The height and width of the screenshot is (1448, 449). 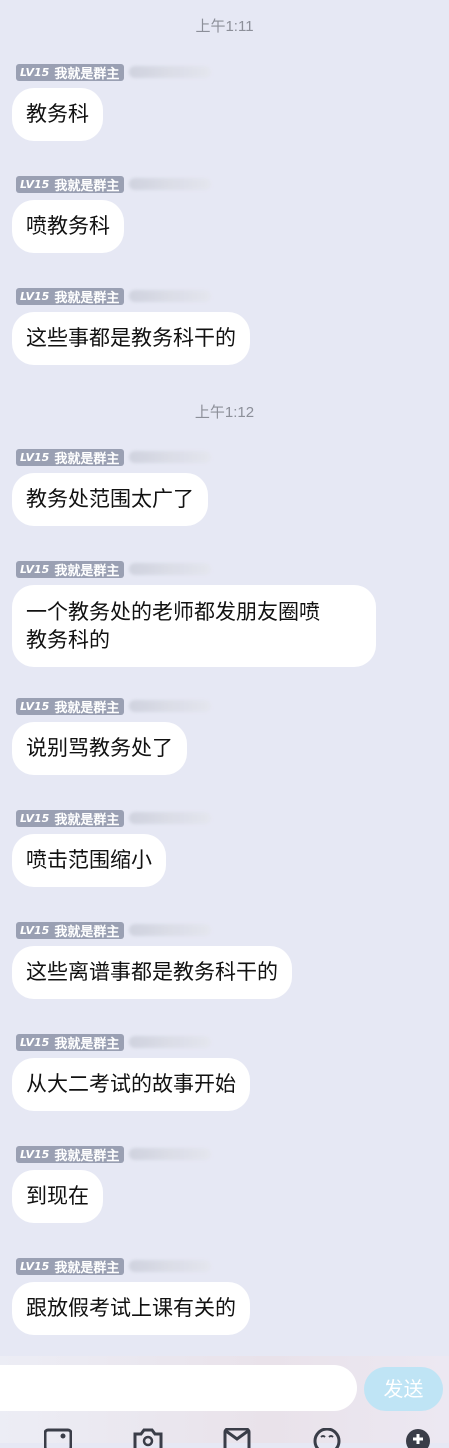 I want to click on send-button: 发送, so click(x=403, y=1389).